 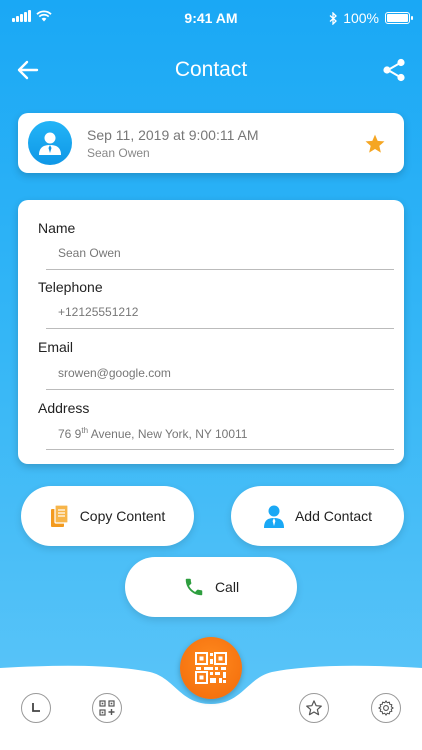 I want to click on email-field: Email srowen@google.com, so click(x=216, y=364).